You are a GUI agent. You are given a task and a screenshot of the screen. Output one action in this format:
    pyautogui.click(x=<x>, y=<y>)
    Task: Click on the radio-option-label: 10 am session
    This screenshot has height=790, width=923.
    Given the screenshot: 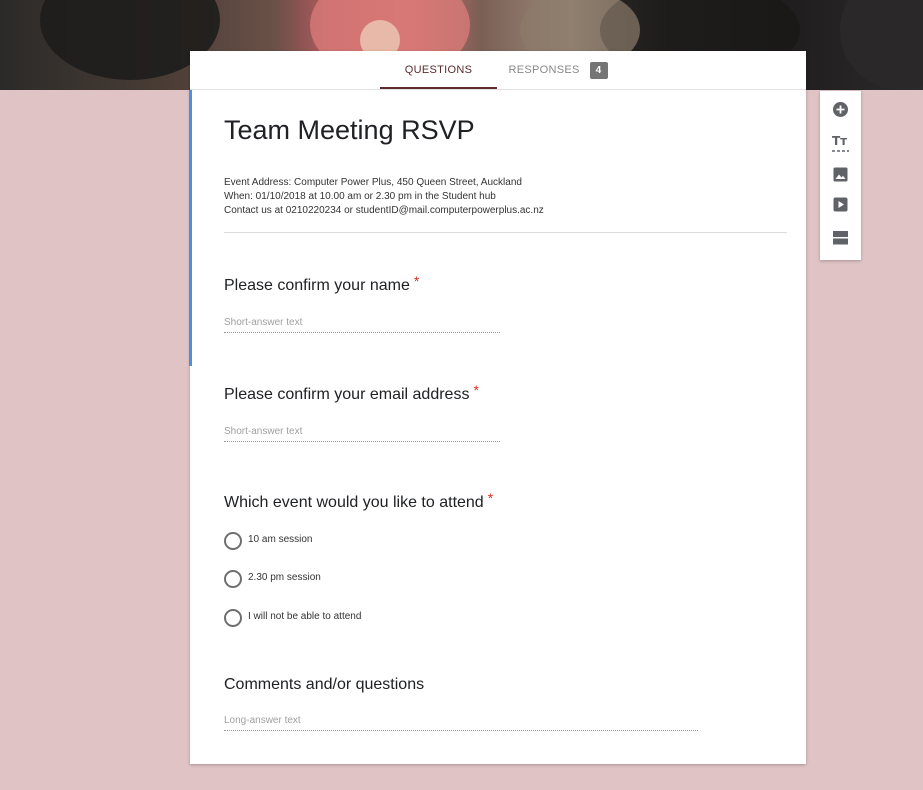 What is the action you would take?
    pyautogui.click(x=280, y=539)
    